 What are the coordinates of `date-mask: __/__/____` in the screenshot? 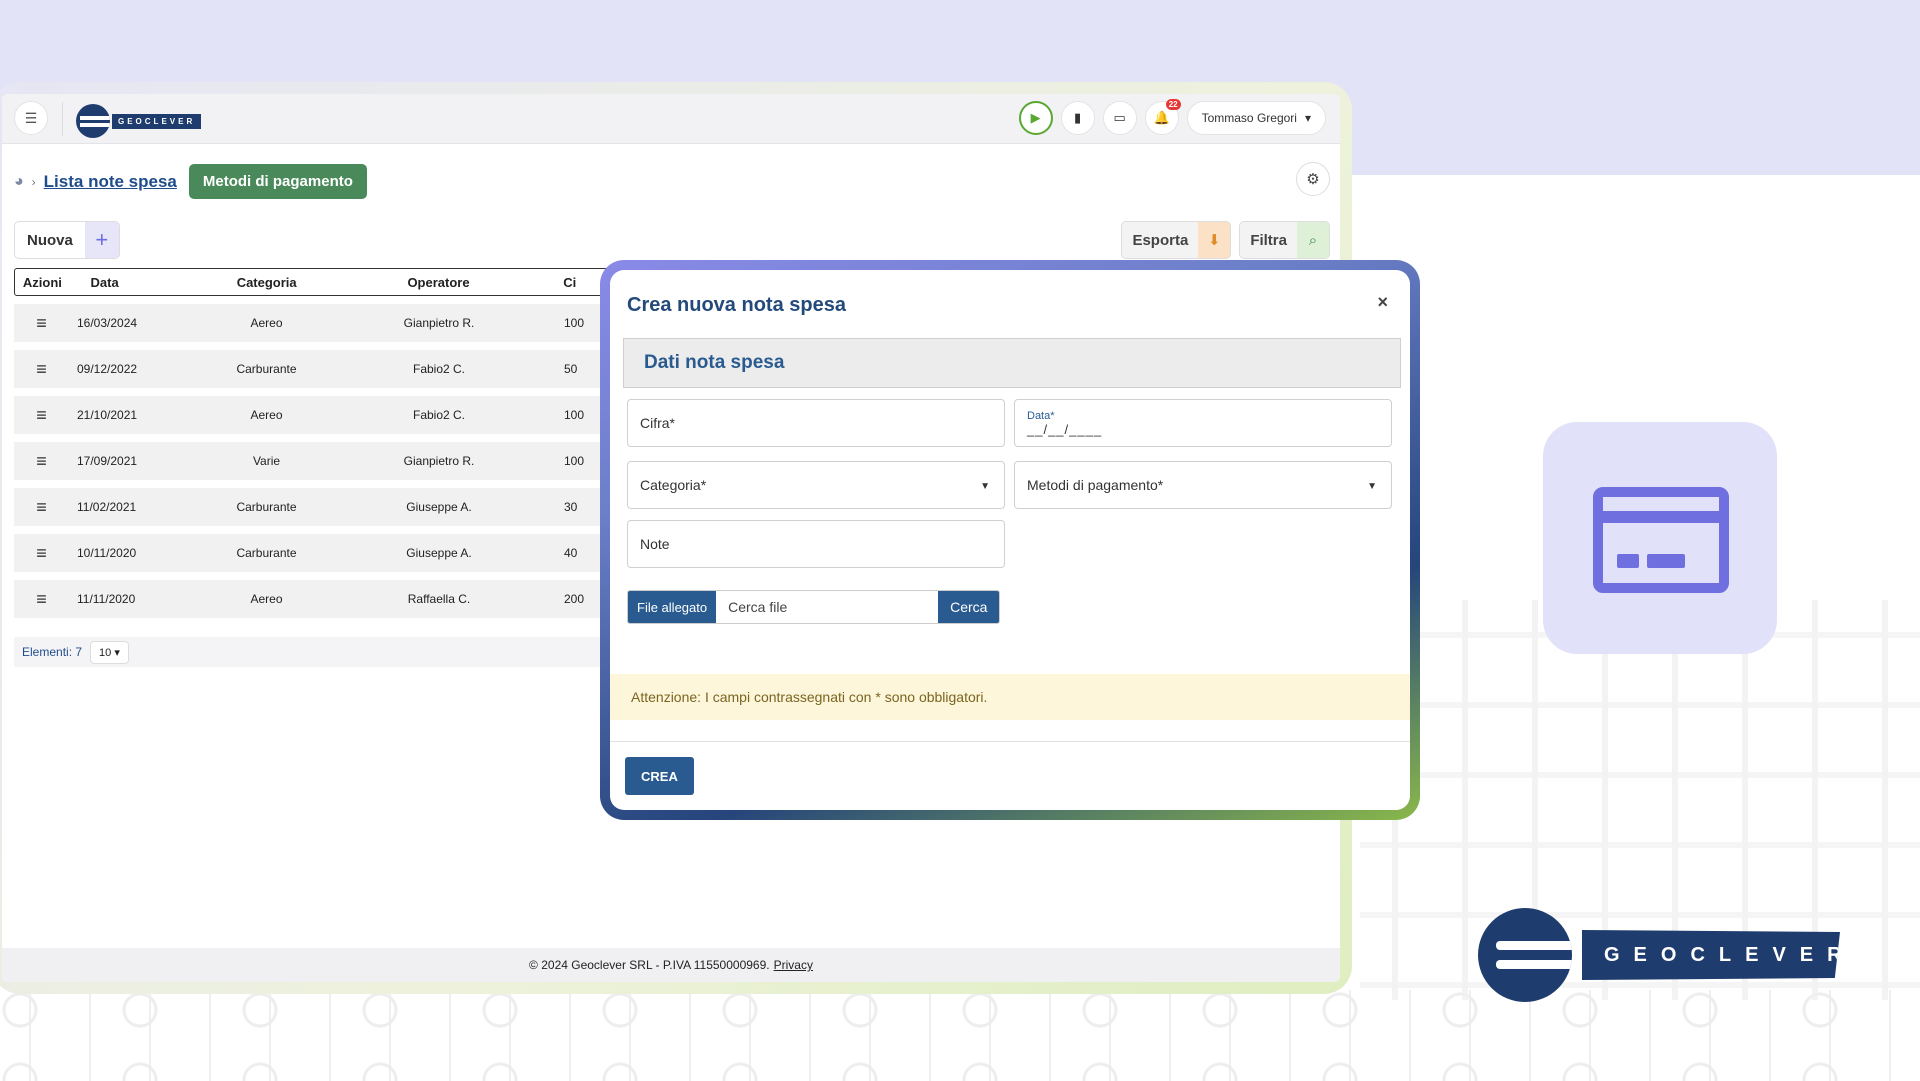 It's located at (1065, 429).